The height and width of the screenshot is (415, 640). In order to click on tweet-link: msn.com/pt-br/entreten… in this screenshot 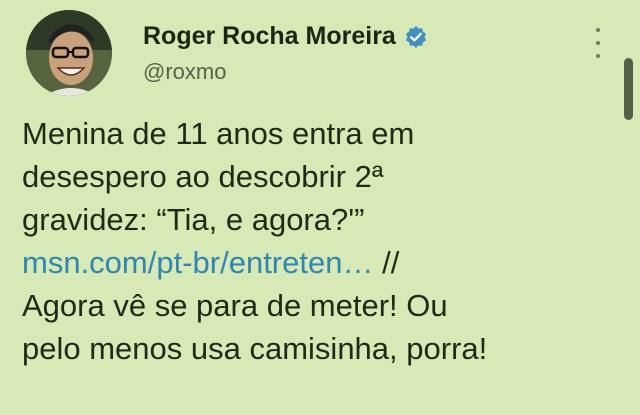, I will do `click(197, 262)`.